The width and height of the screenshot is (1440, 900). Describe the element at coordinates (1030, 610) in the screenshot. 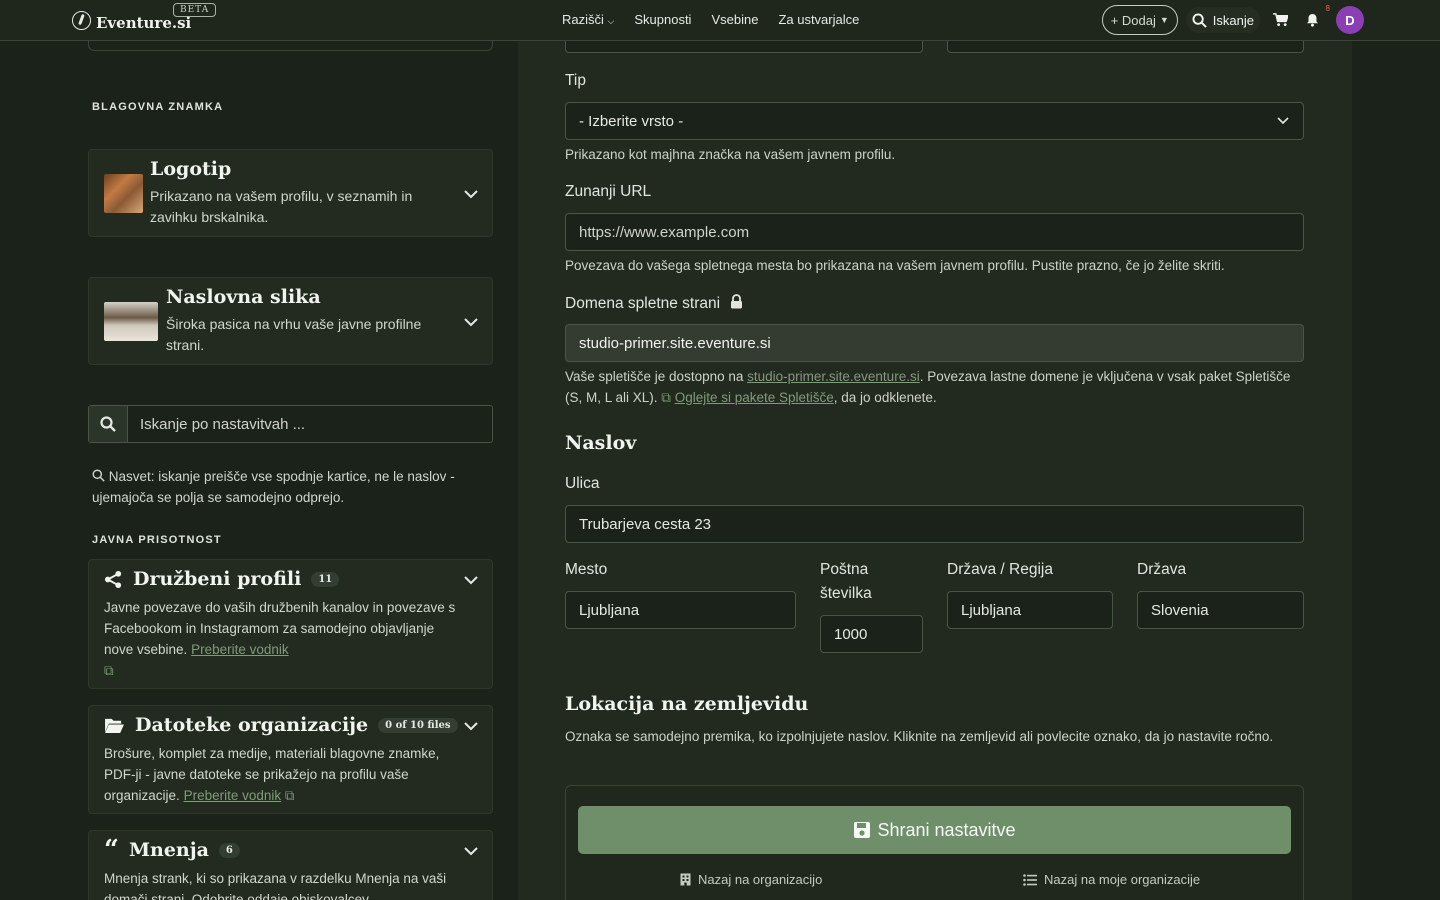

I see `region-input: Ljubljana` at that location.